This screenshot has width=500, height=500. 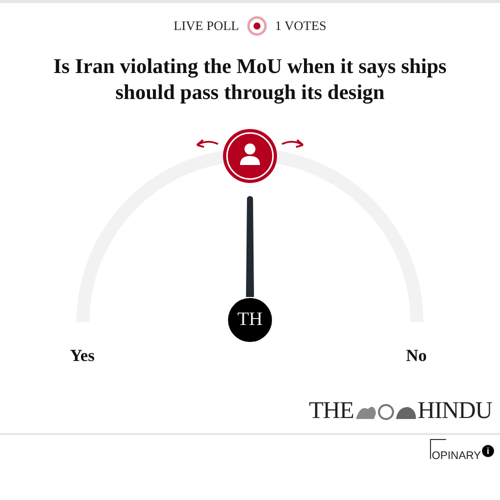 What do you see at coordinates (256, 26) in the screenshot?
I see `live-dot-icon` at bounding box center [256, 26].